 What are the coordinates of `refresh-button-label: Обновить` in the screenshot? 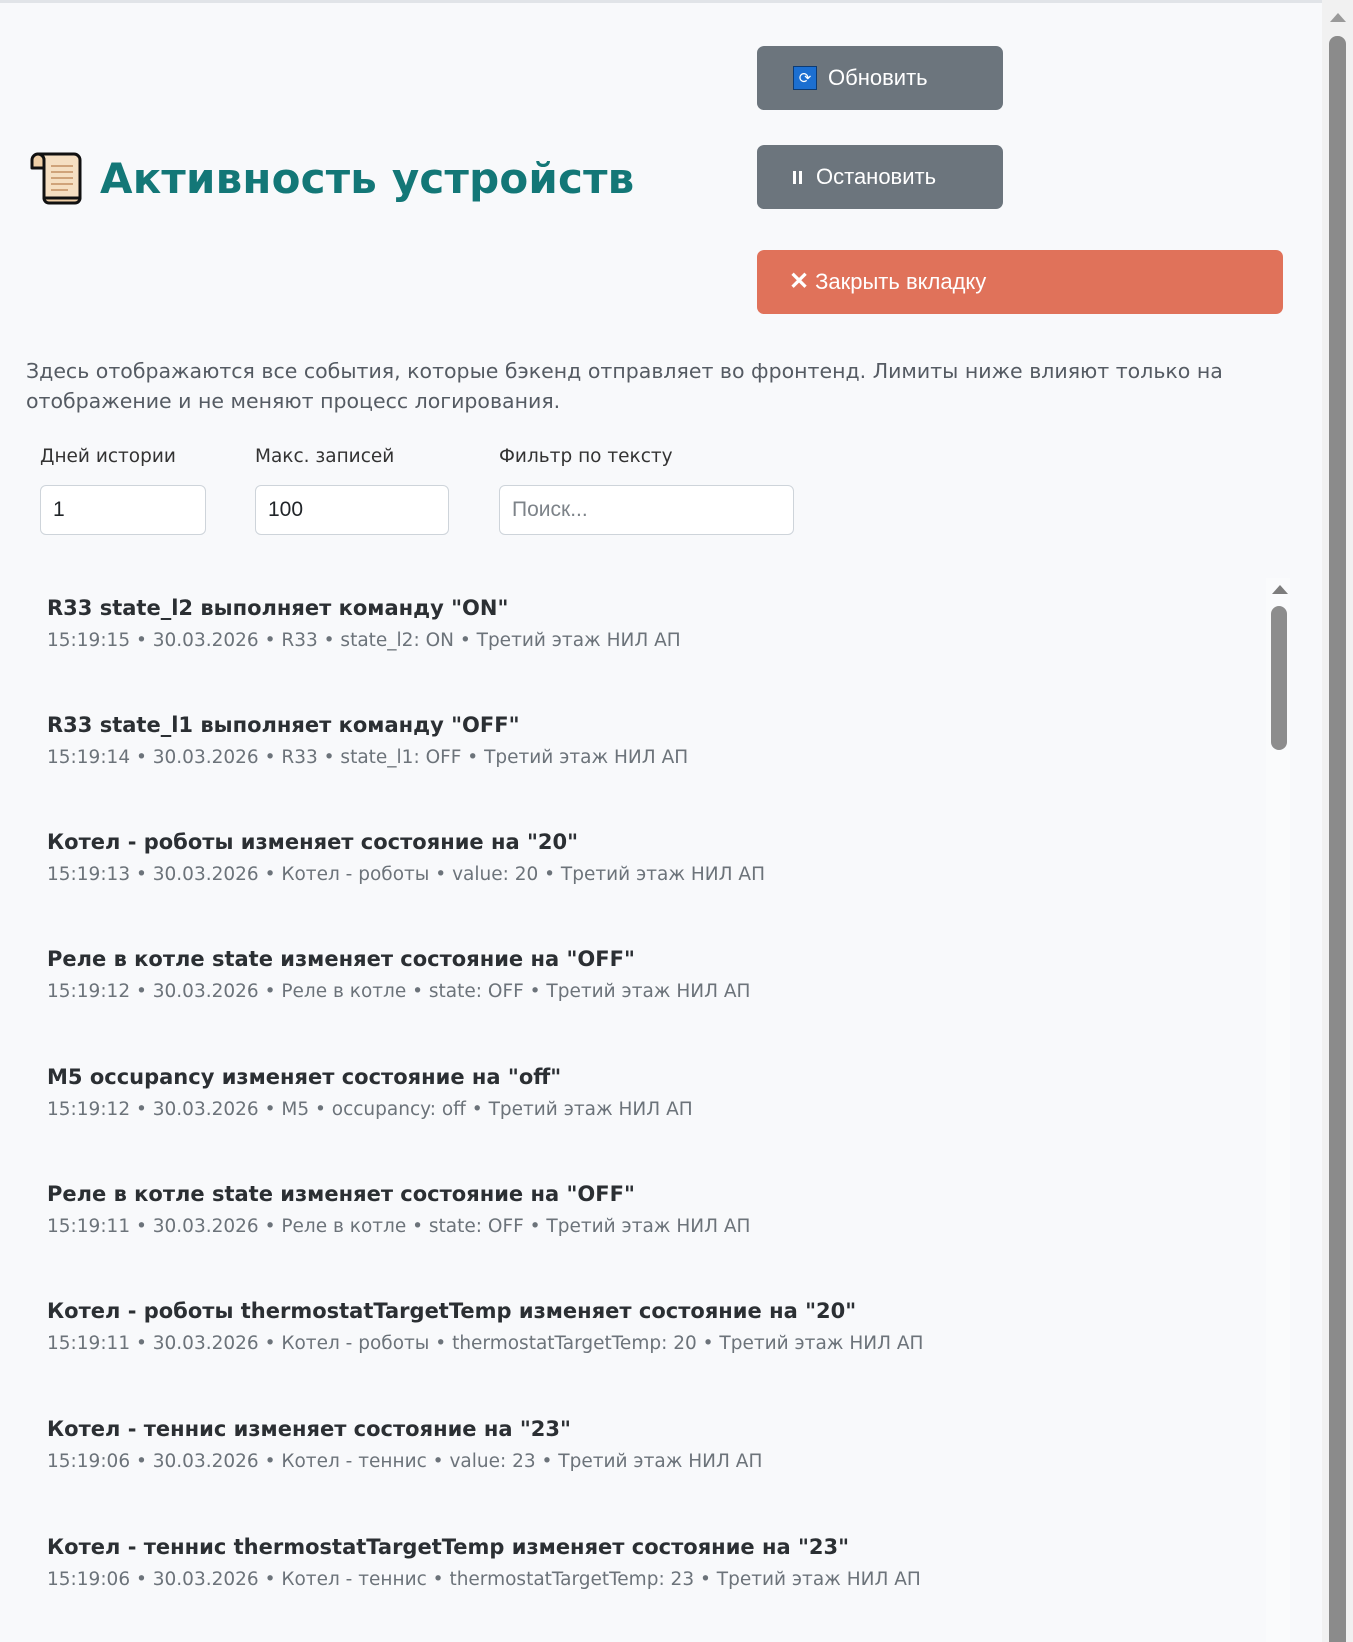 It's located at (878, 77).